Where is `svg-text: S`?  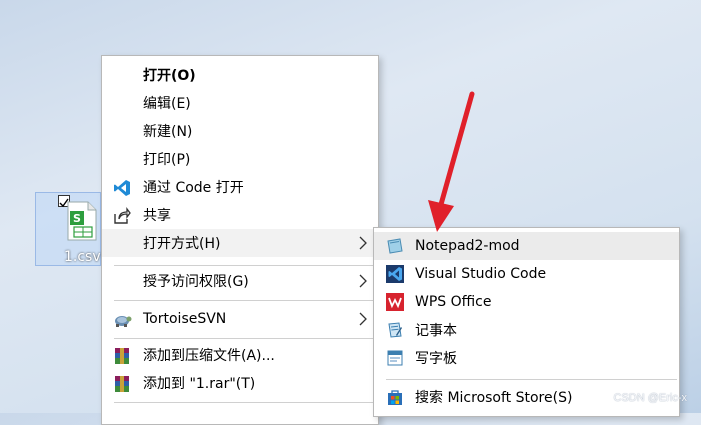
svg-text: S is located at coordinates (77, 218).